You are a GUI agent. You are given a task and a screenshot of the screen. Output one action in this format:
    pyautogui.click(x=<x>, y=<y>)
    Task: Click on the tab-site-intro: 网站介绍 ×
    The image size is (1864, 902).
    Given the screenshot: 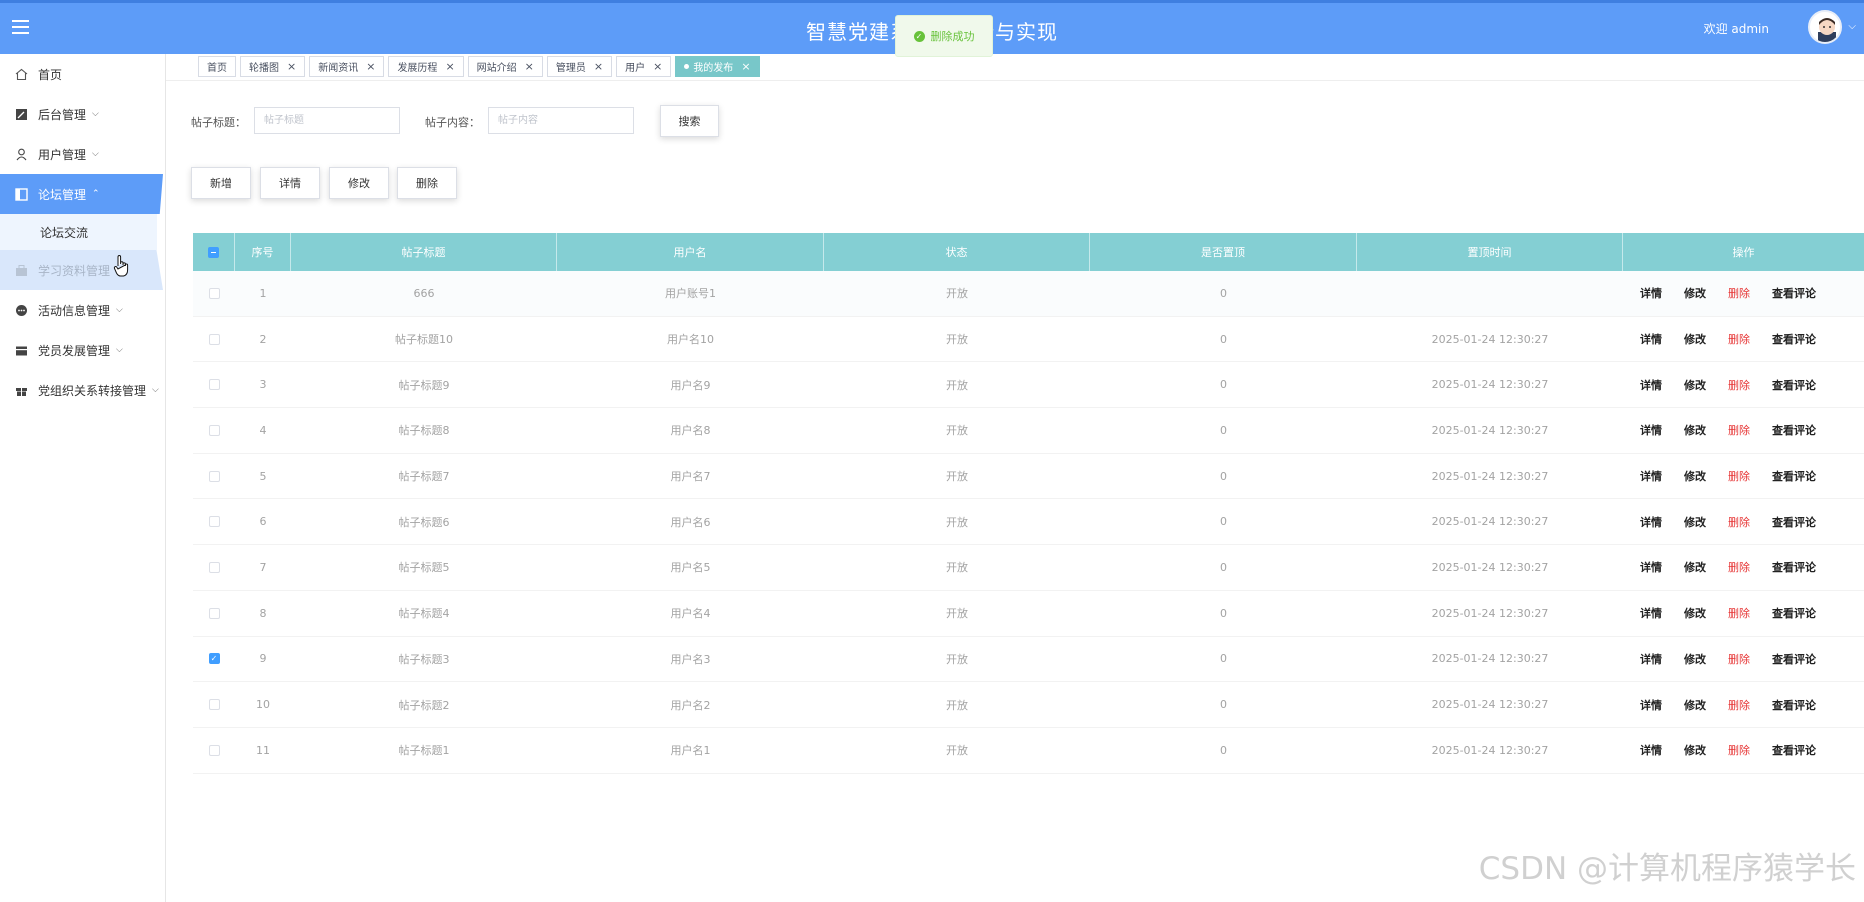 What is the action you would take?
    pyautogui.click(x=505, y=66)
    